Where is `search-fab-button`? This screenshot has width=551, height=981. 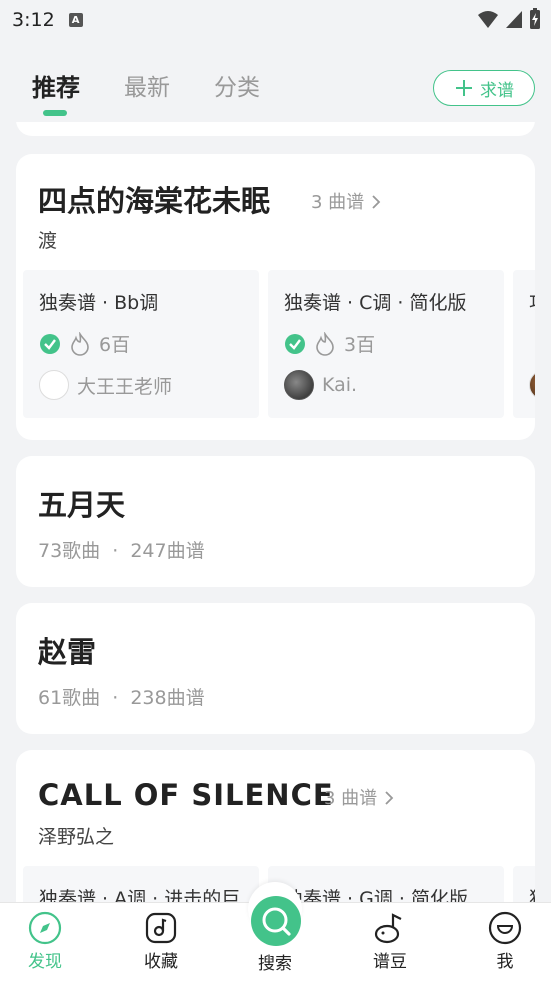
search-fab-button is located at coordinates (276, 921).